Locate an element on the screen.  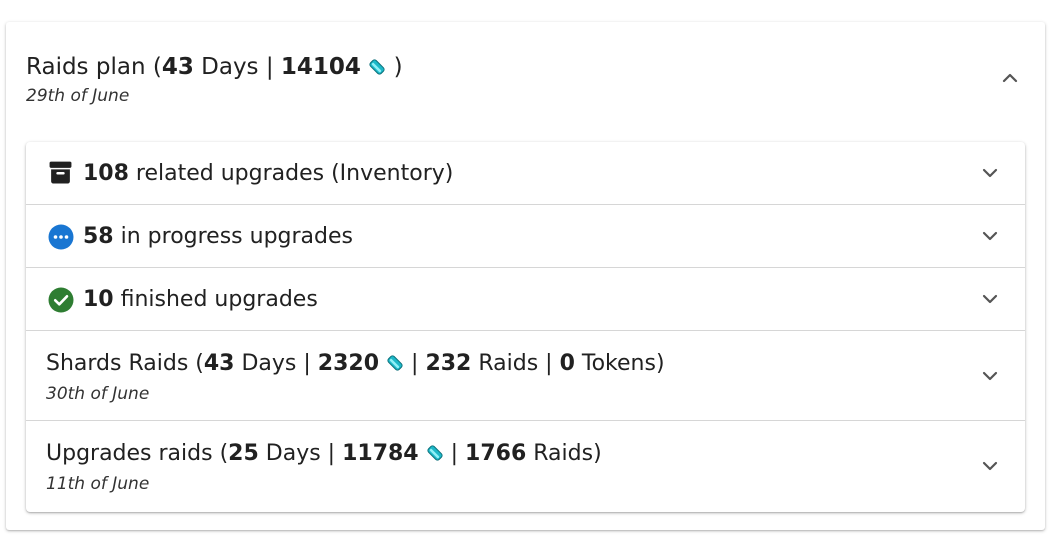
finished-upgrades-label: finished upgrades is located at coordinates (215, 299).